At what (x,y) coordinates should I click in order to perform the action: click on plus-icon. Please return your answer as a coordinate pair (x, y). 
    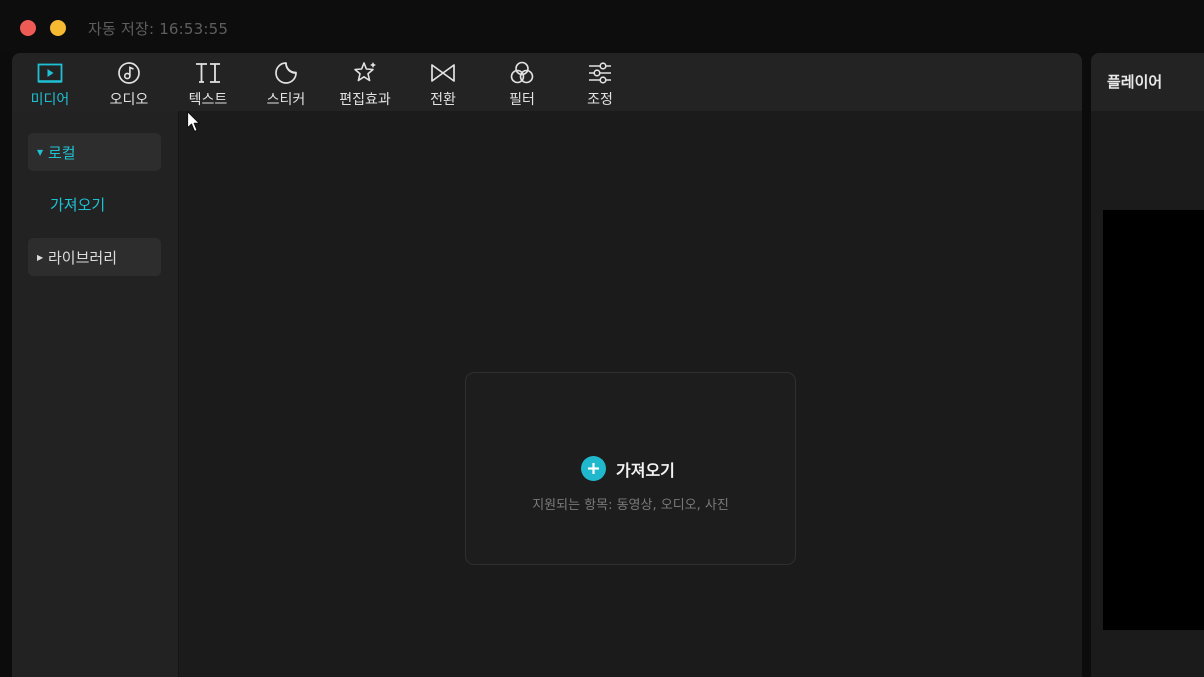
    Looking at the image, I should click on (593, 468).